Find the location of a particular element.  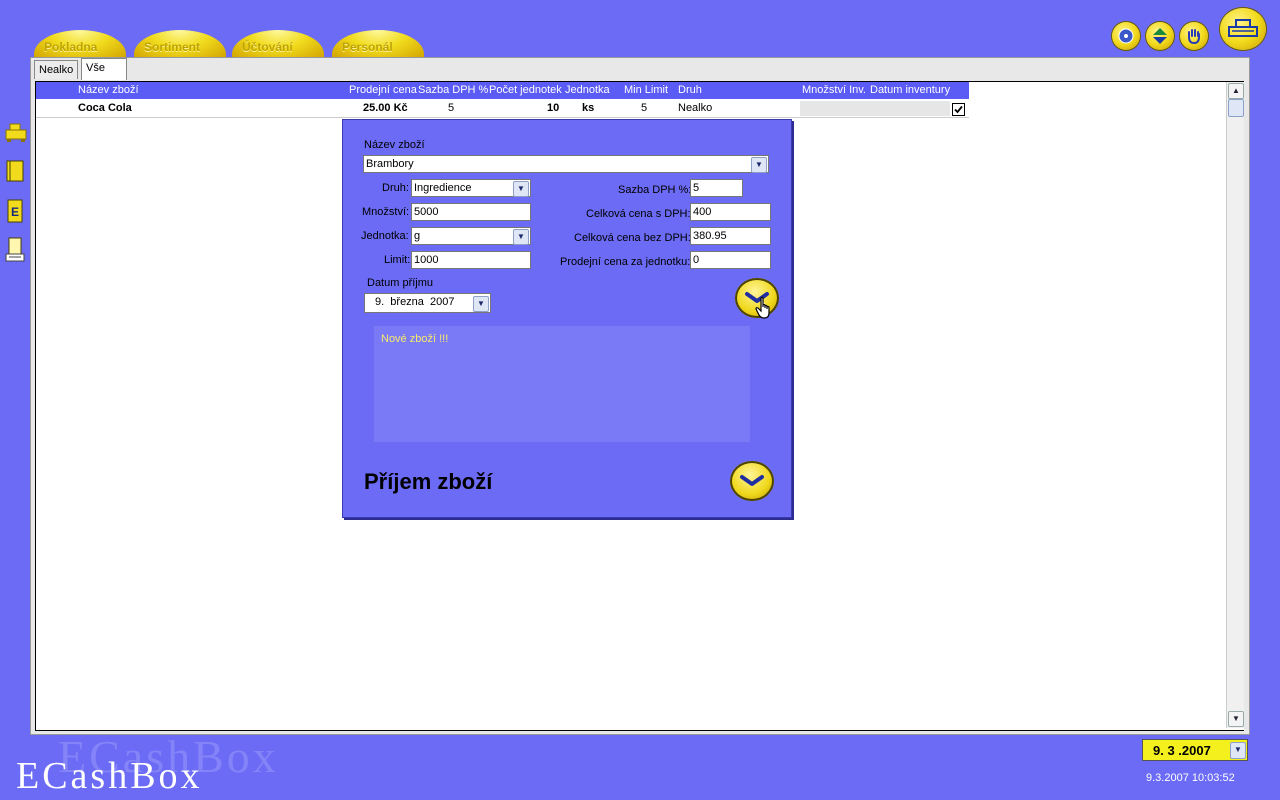

sidebar-list: E is located at coordinates (15, 211).